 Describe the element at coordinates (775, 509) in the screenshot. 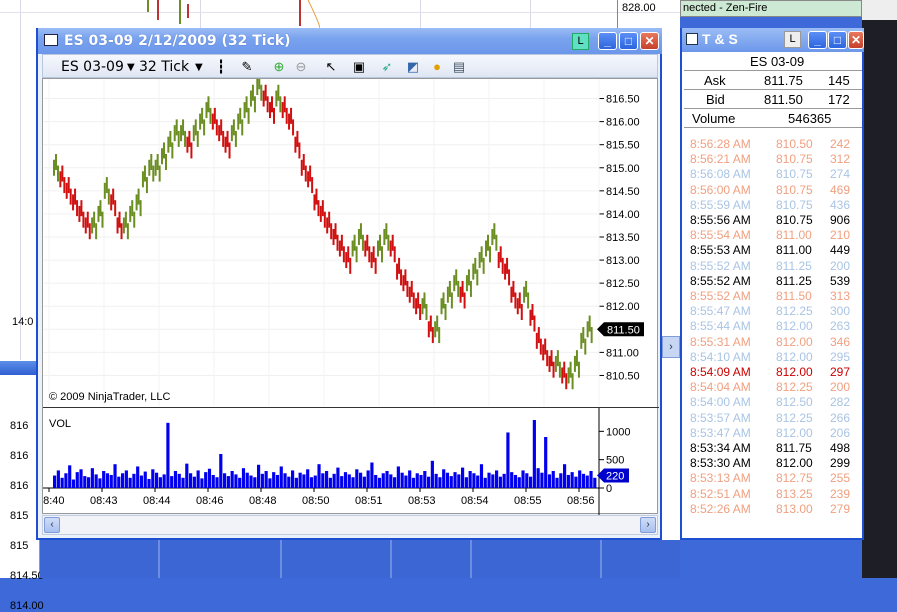

I see `trade-row: 8:52:26 AM 813.00 279` at that location.